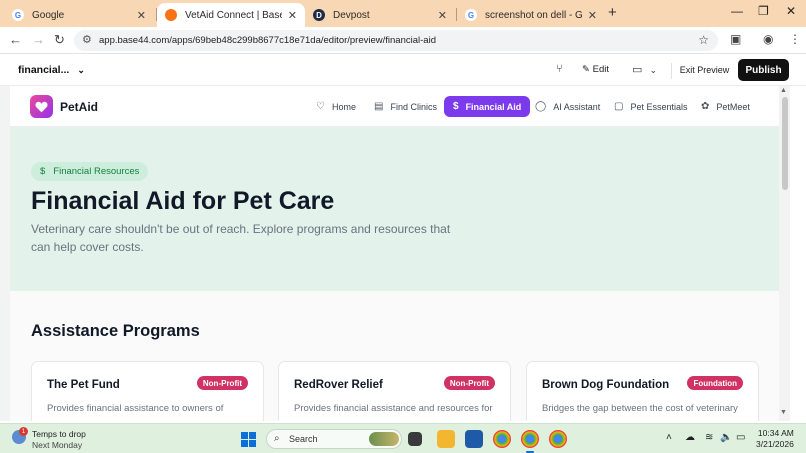  What do you see at coordinates (763, 11) in the screenshot?
I see `restore-icon: ❐` at bounding box center [763, 11].